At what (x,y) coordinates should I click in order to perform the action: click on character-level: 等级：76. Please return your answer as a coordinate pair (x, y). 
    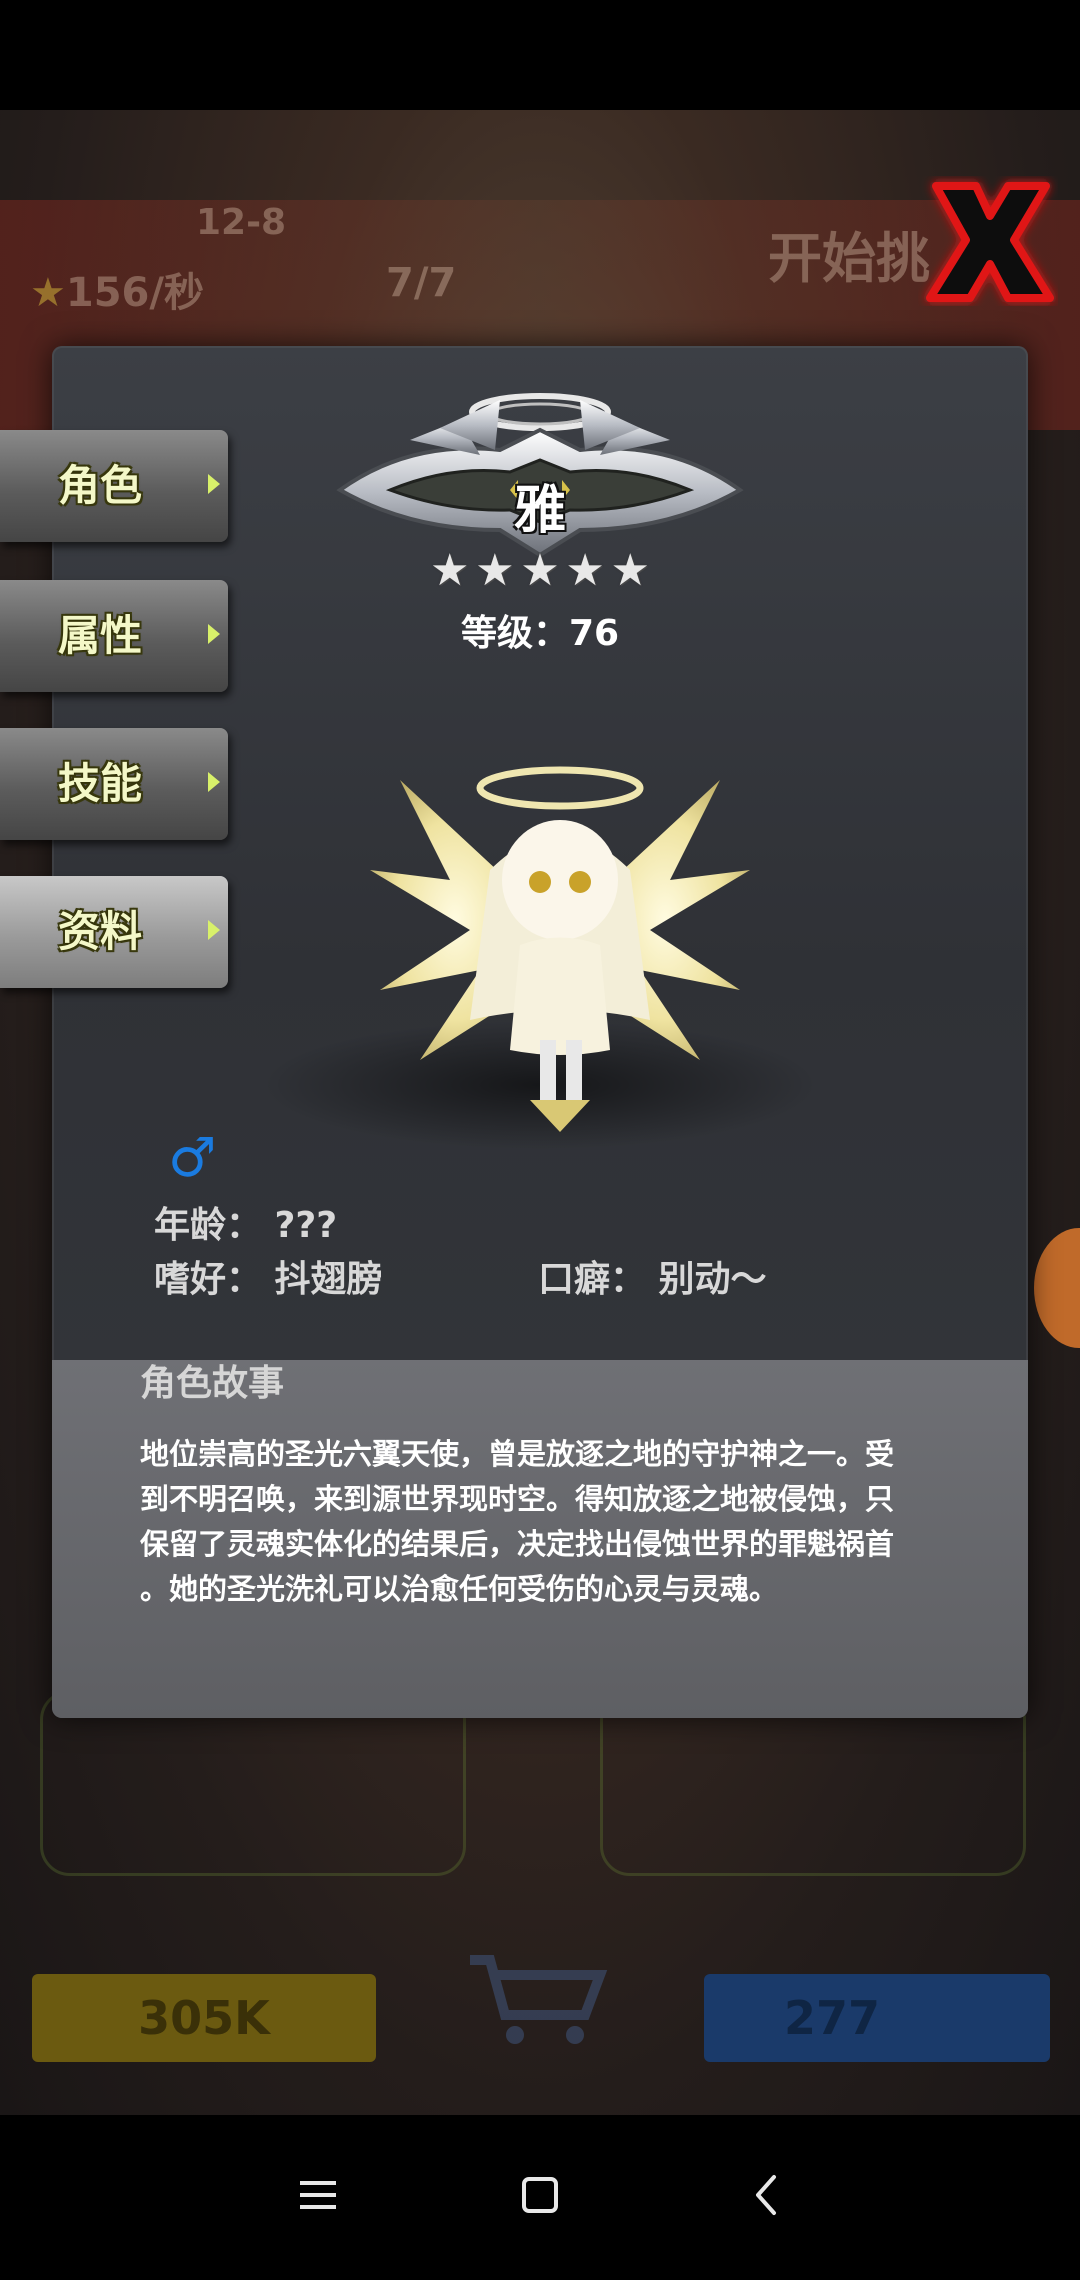
    Looking at the image, I should click on (540, 633).